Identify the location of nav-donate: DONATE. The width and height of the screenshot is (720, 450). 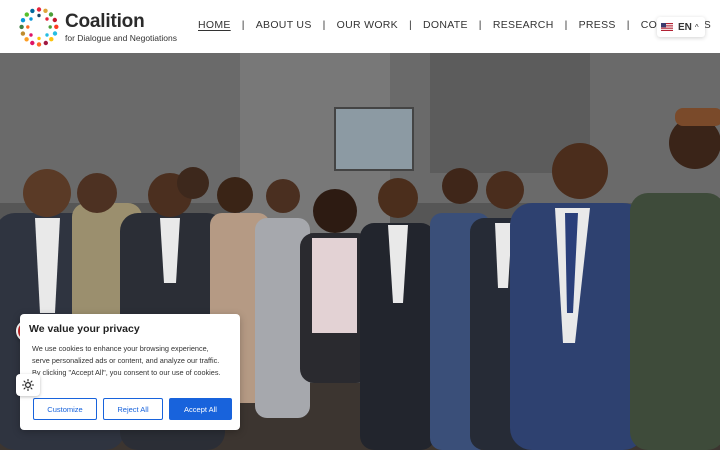
(445, 25).